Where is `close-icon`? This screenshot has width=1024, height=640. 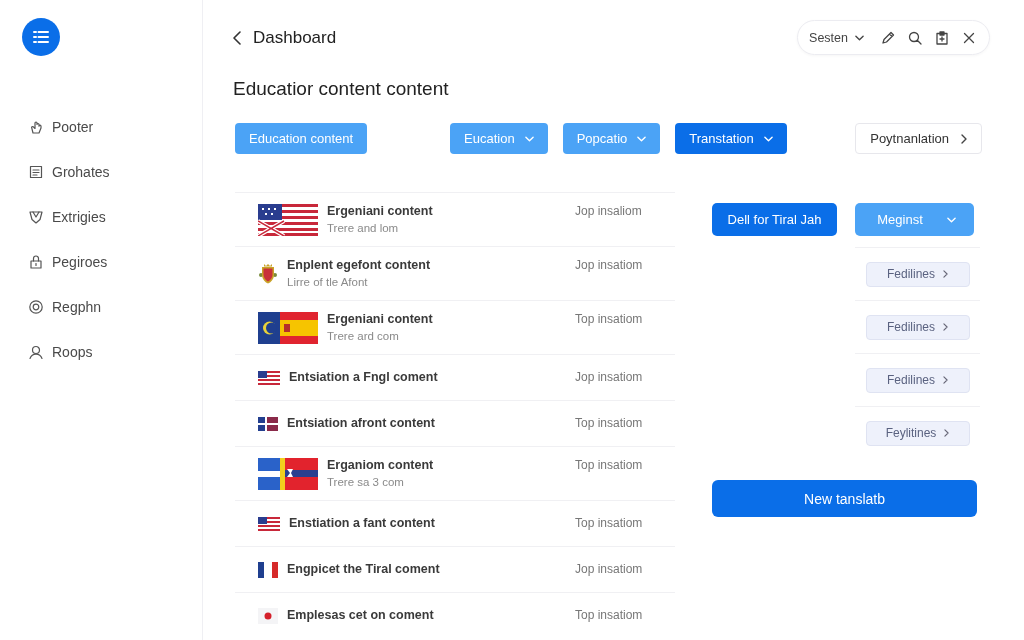
close-icon is located at coordinates (969, 37).